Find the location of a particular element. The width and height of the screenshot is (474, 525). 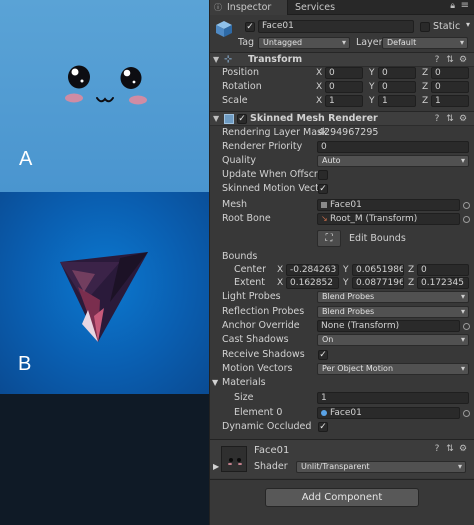

dynamic-occluded-checkbox: ✓ is located at coordinates (323, 427).